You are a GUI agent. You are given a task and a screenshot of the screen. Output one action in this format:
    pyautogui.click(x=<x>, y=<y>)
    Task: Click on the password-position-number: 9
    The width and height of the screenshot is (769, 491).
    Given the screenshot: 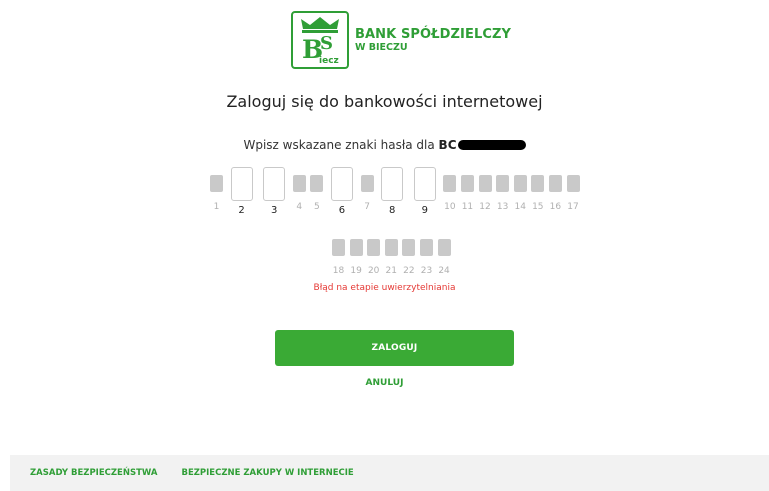 What is the action you would take?
    pyautogui.click(x=424, y=210)
    